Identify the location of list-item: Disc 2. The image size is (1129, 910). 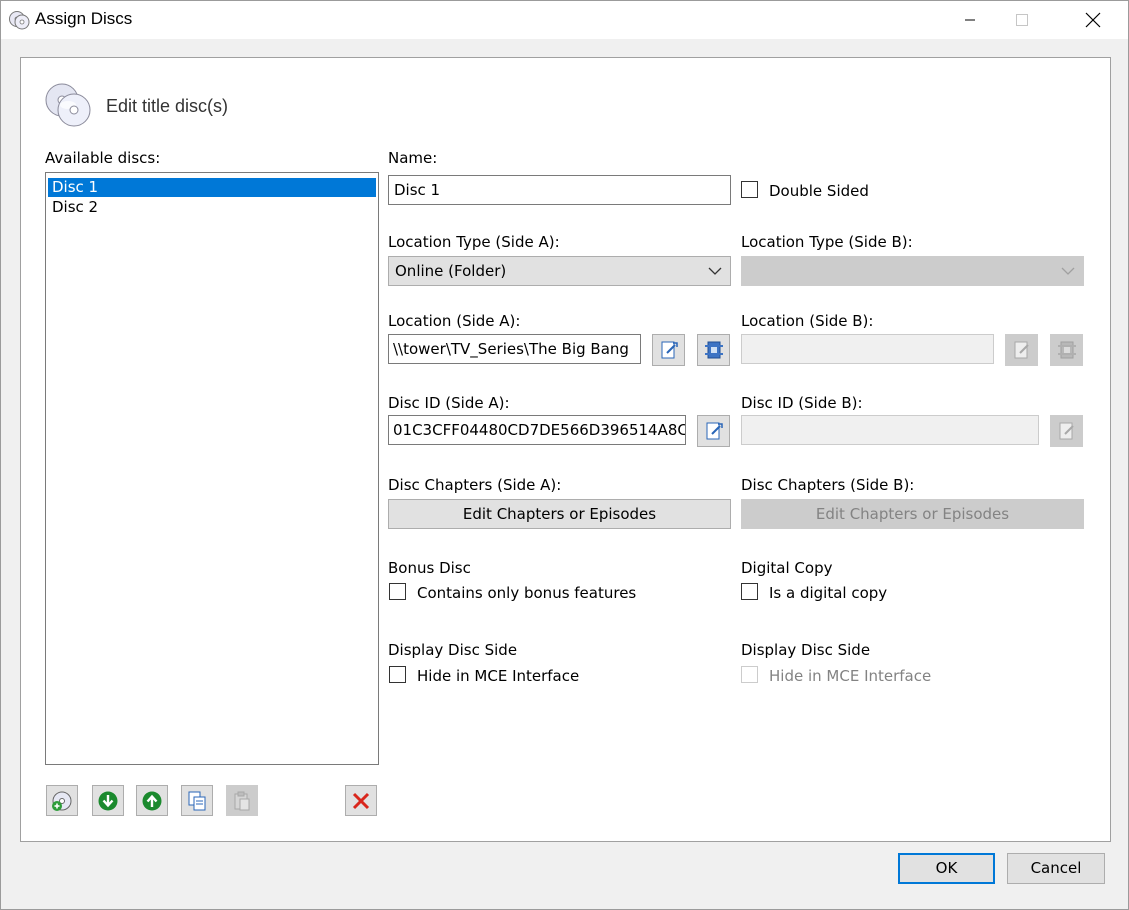
(212, 207).